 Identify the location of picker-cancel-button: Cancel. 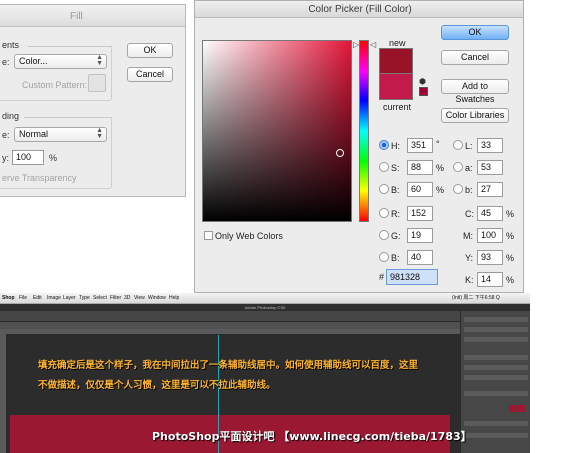
(475, 57).